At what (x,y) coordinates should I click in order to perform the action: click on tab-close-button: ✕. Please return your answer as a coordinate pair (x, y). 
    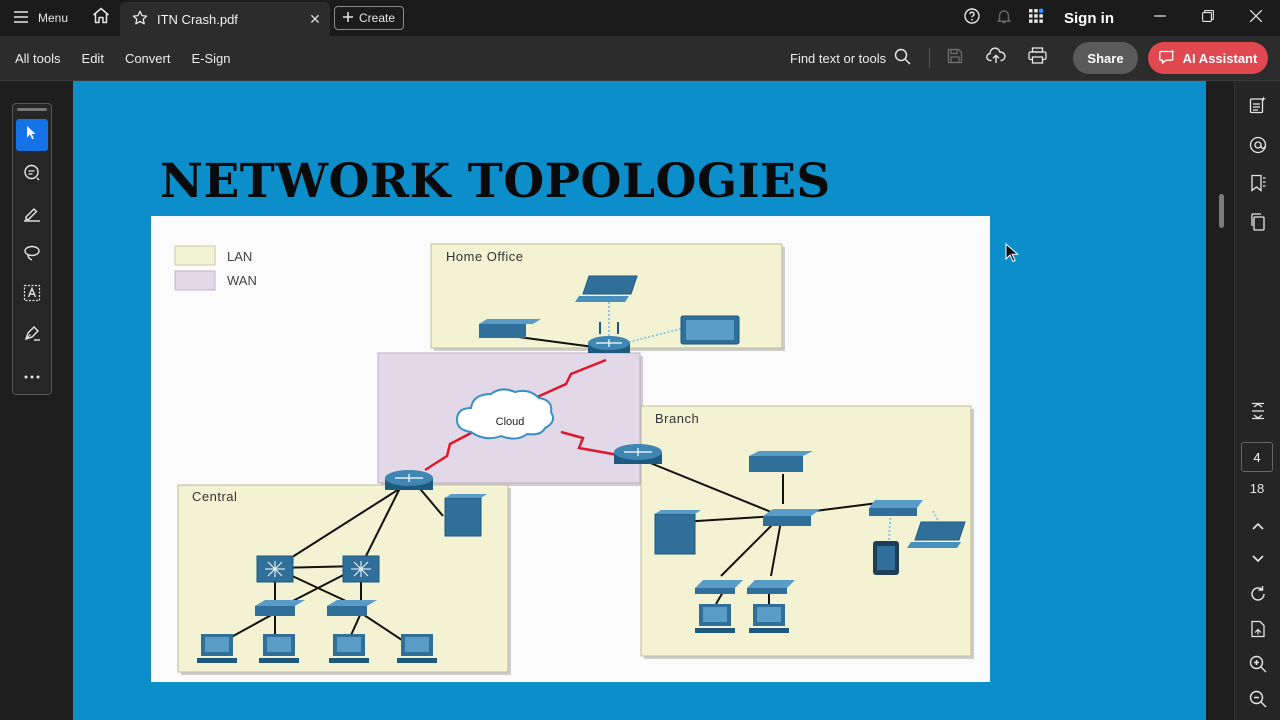
    Looking at the image, I should click on (315, 19).